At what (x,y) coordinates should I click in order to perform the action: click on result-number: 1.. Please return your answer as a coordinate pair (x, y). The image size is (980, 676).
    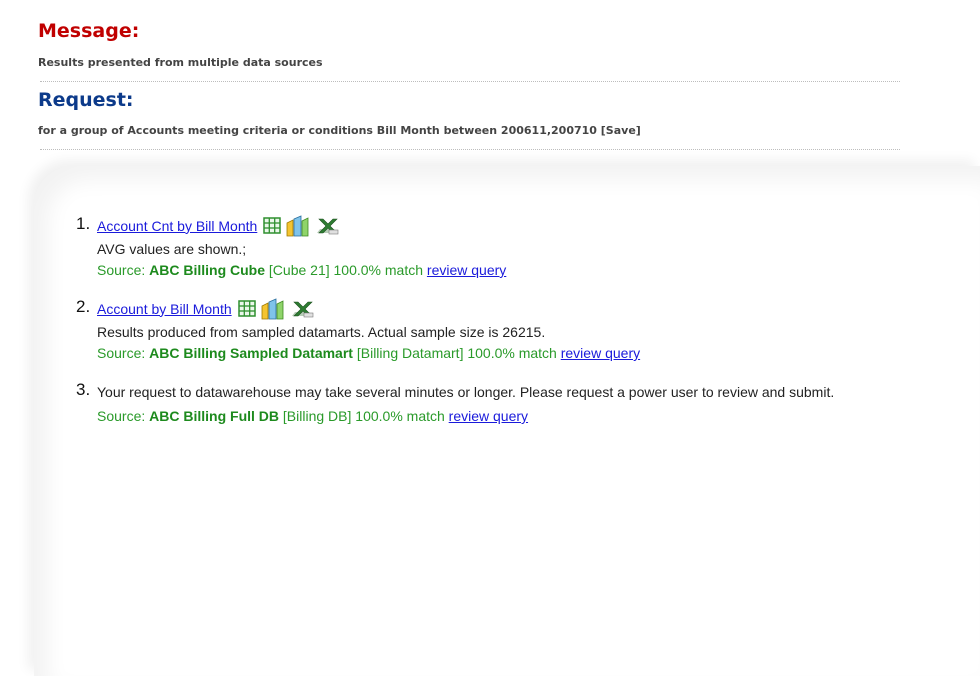
    Looking at the image, I should click on (83, 223).